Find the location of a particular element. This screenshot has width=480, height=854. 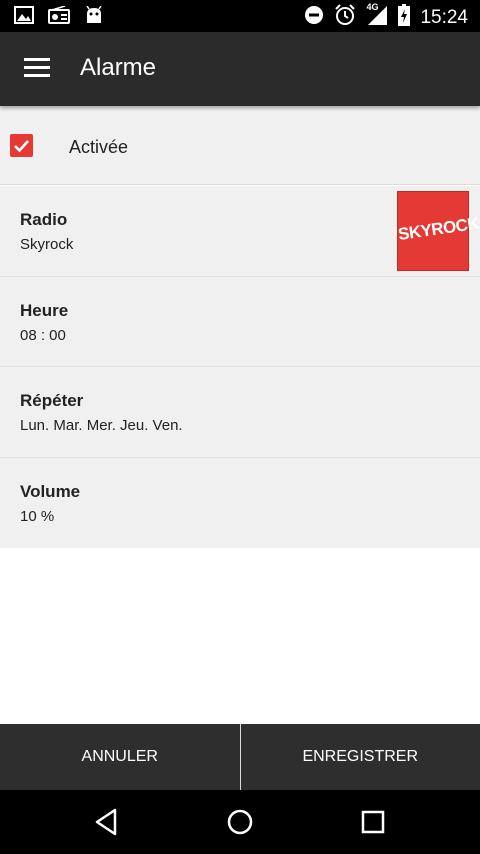

repeat-title: Répéter is located at coordinates (52, 400).